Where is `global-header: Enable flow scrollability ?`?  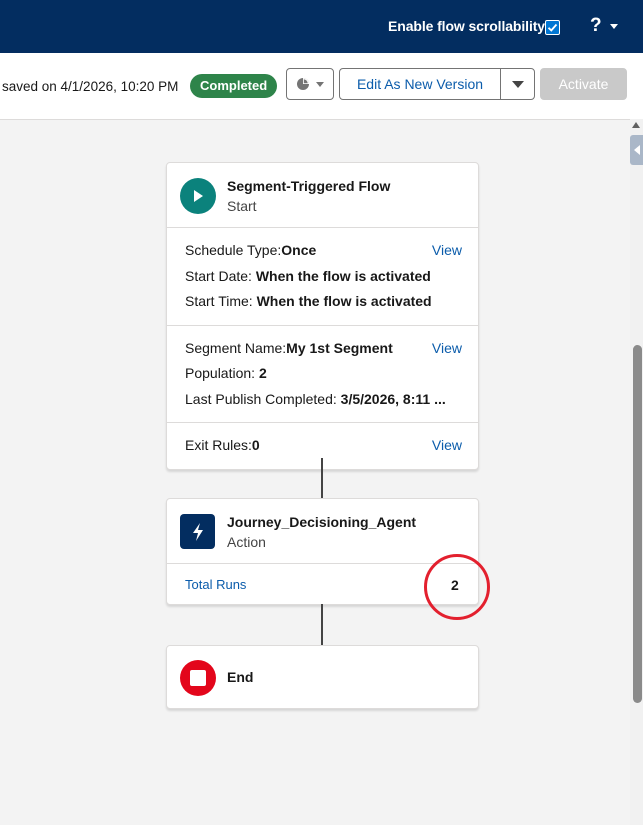 global-header: Enable flow scrollability ? is located at coordinates (321, 26).